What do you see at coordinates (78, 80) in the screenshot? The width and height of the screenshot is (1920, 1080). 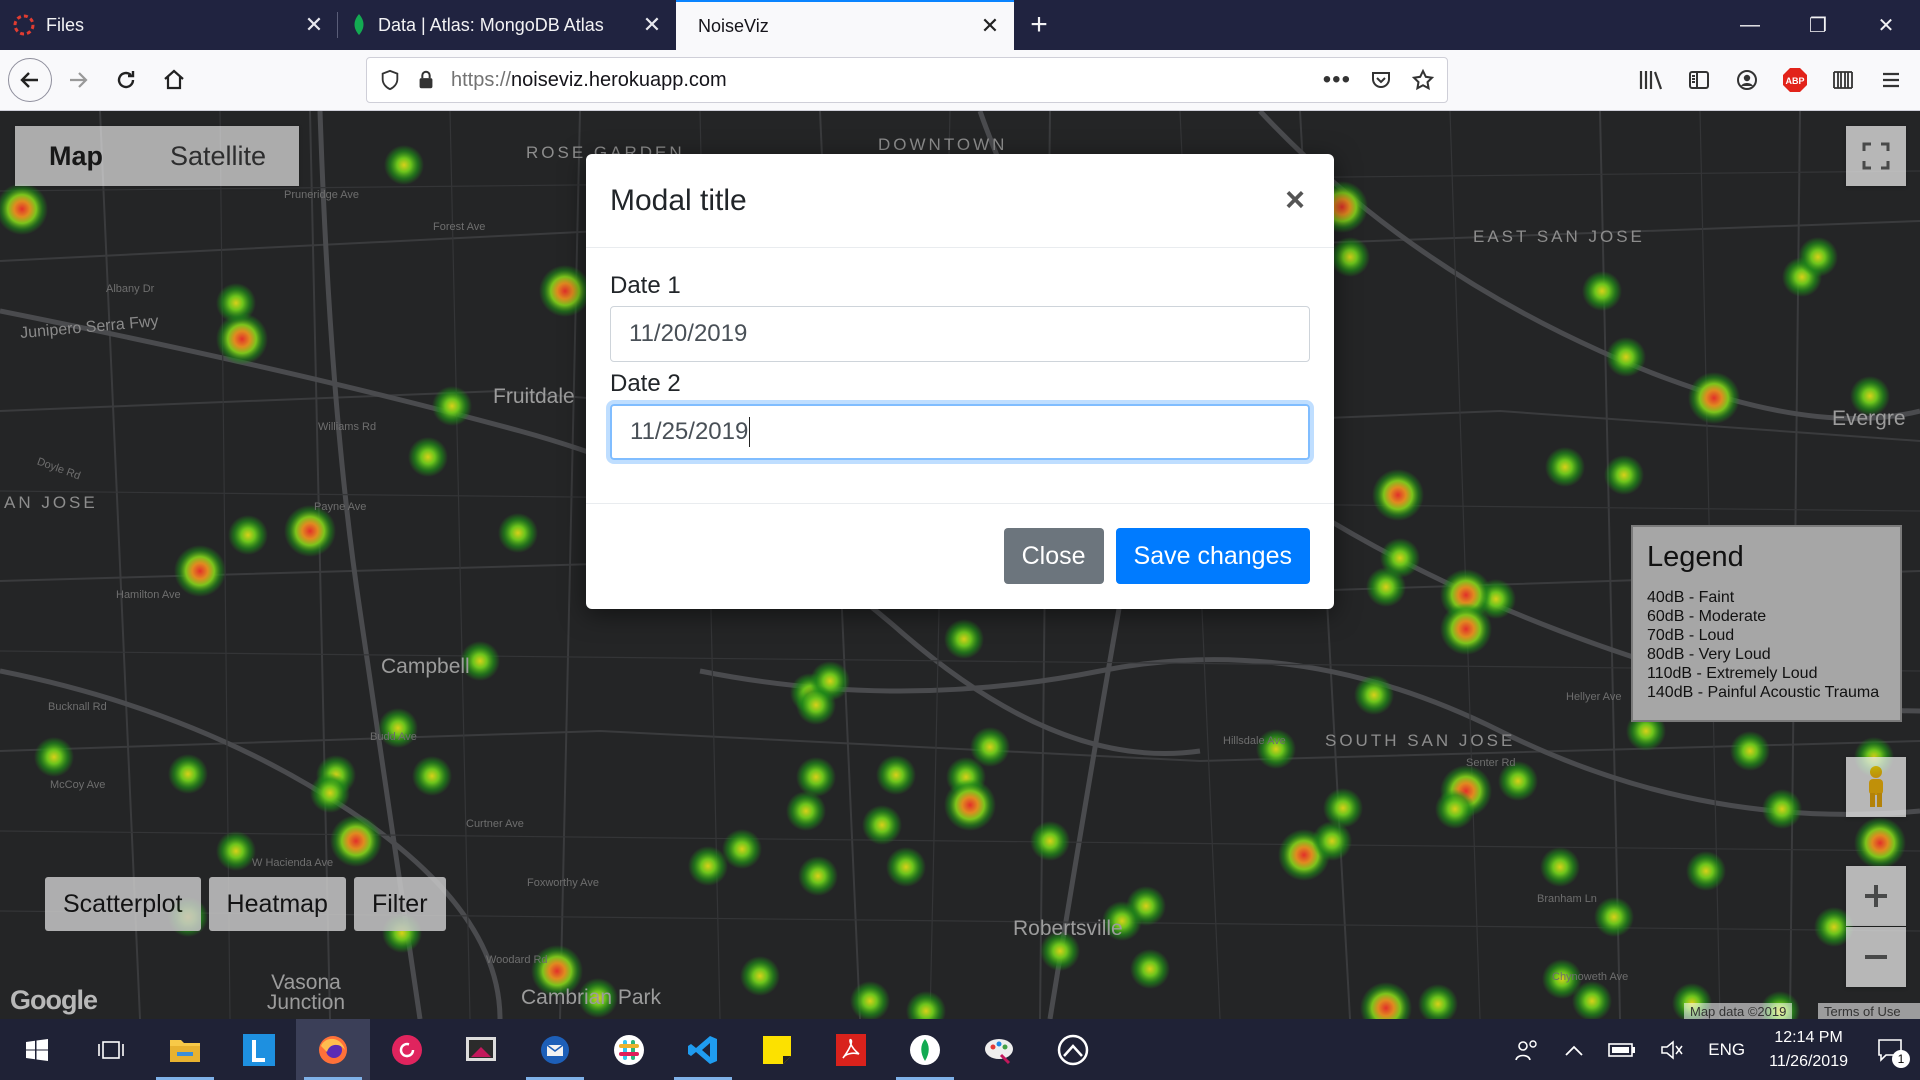 I see `forward-button` at bounding box center [78, 80].